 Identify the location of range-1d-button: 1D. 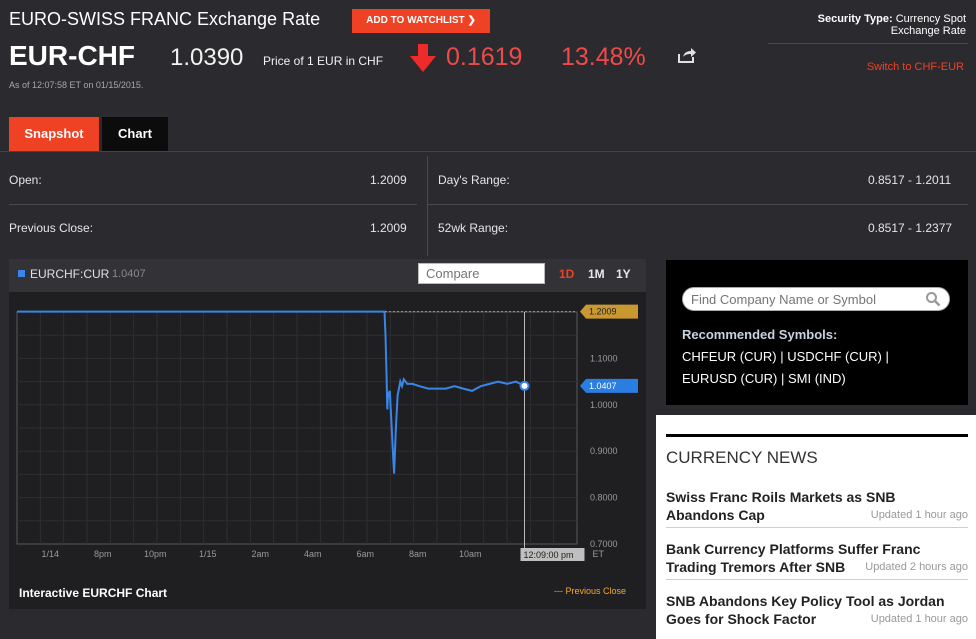
(566, 274).